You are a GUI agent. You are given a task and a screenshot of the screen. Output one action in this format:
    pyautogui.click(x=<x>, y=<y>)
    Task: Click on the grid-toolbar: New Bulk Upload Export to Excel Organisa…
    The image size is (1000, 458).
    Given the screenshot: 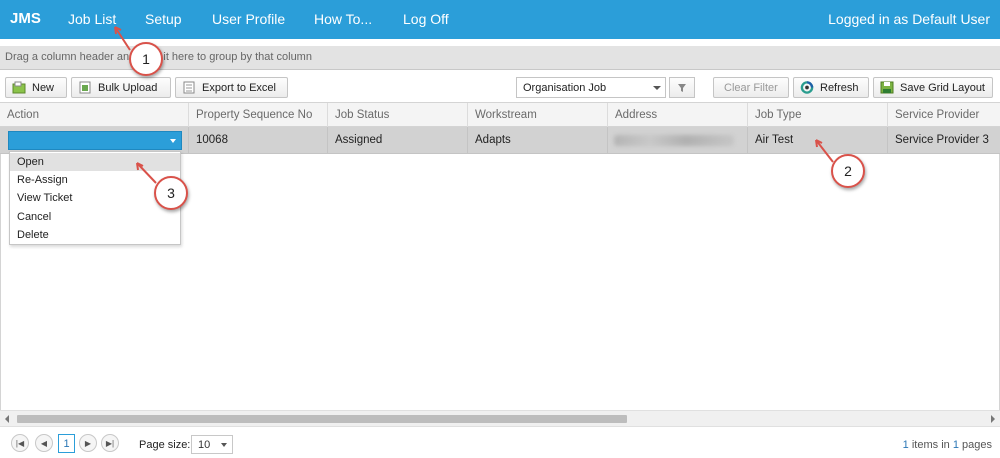 What is the action you would take?
    pyautogui.click(x=500, y=88)
    